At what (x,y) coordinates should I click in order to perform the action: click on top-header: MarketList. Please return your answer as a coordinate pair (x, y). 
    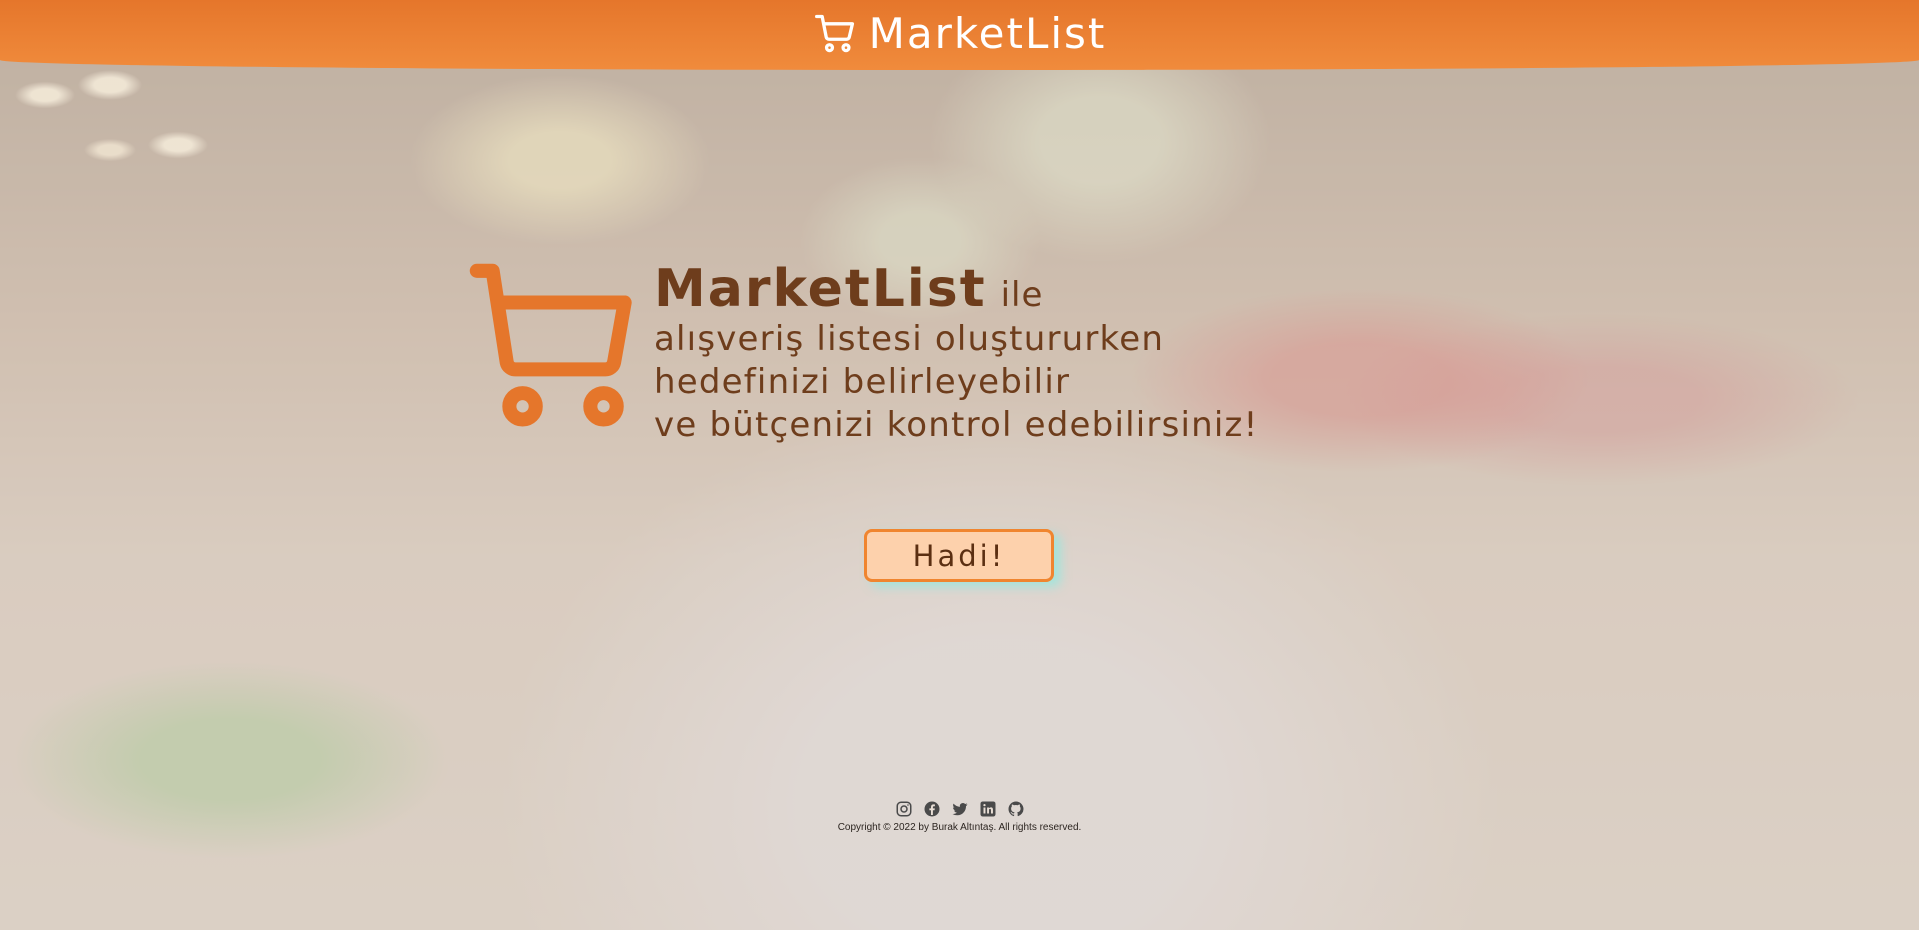
    Looking at the image, I should click on (959, 35).